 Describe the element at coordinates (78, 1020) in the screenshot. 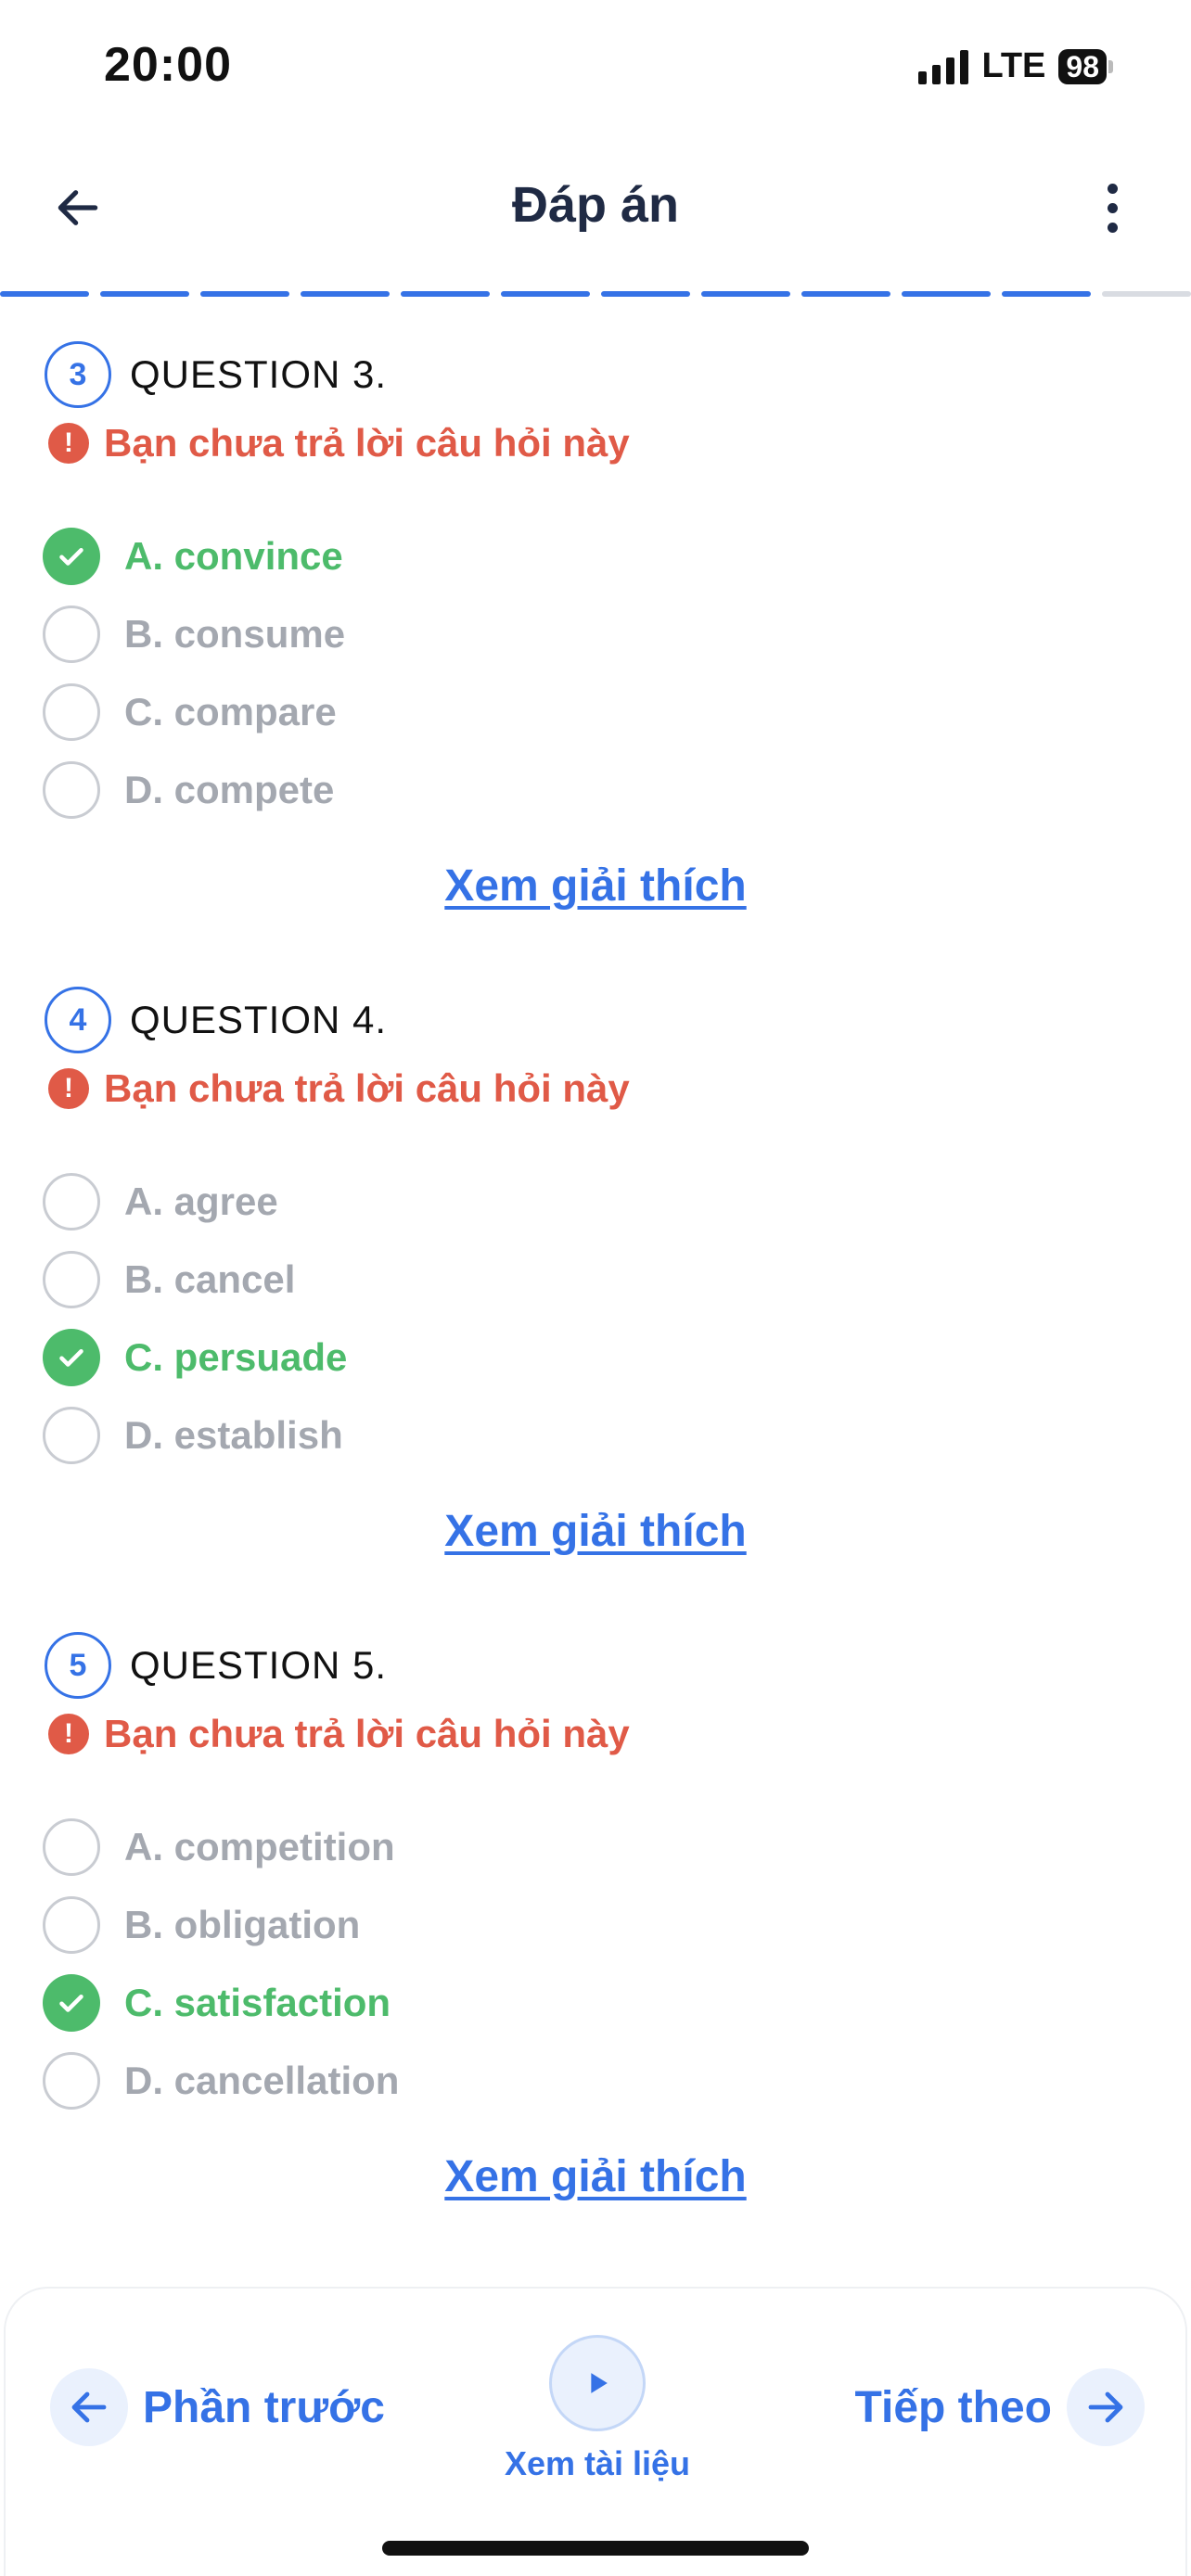

I see `question-number-badge: 4` at that location.